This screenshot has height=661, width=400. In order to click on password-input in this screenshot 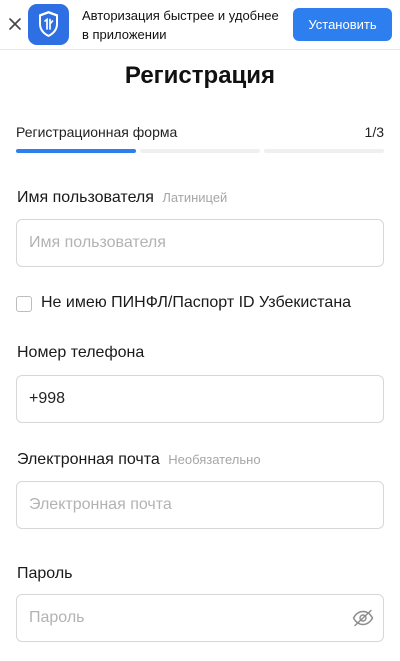, I will do `click(200, 618)`.